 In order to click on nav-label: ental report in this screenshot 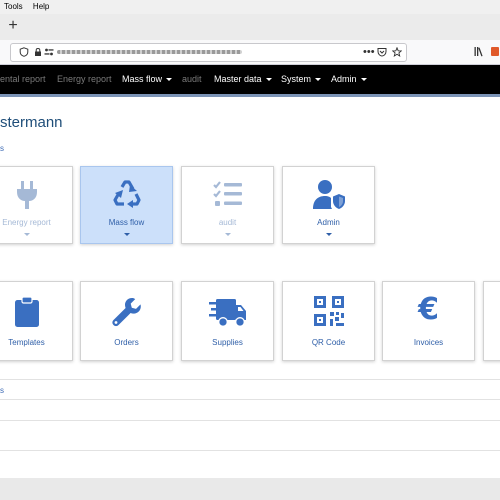, I will do `click(23, 79)`.